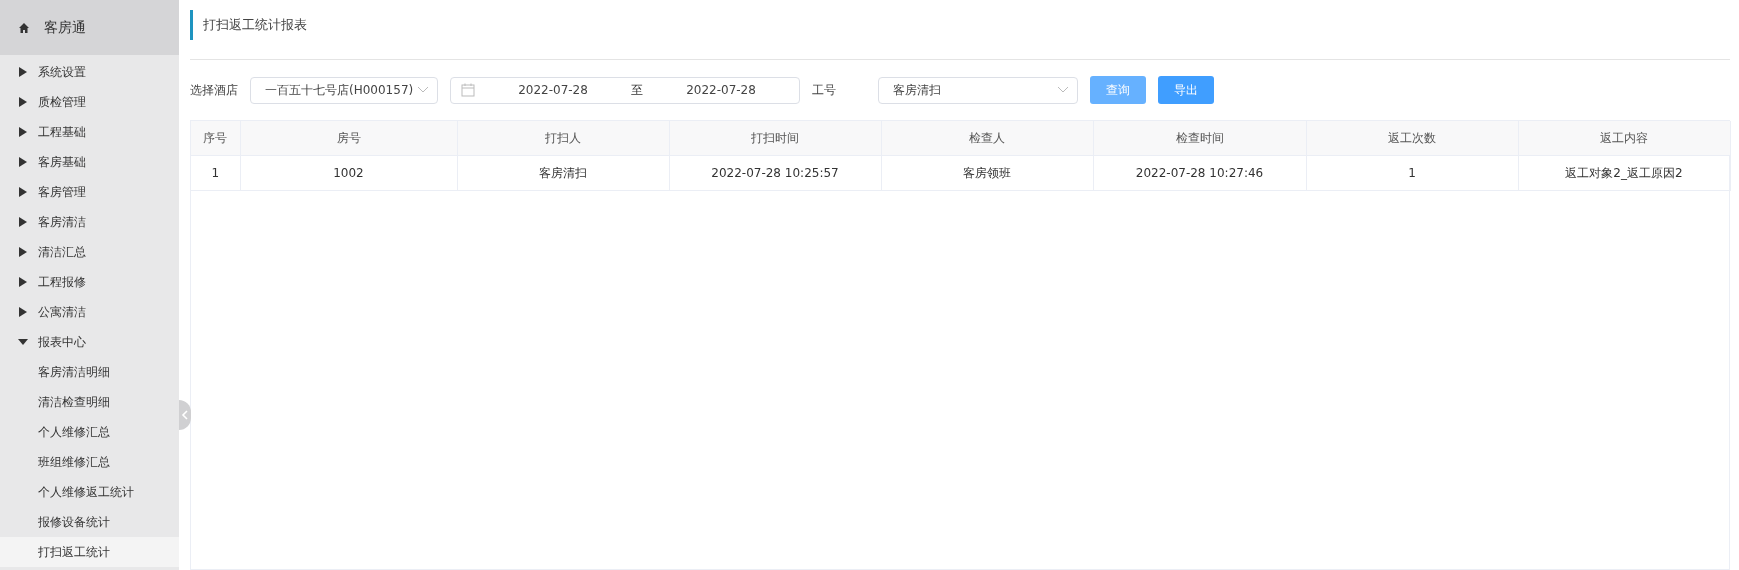 This screenshot has width=1739, height=570. What do you see at coordinates (89, 462) in the screenshot?
I see `submenu-item: 班组维修汇总` at bounding box center [89, 462].